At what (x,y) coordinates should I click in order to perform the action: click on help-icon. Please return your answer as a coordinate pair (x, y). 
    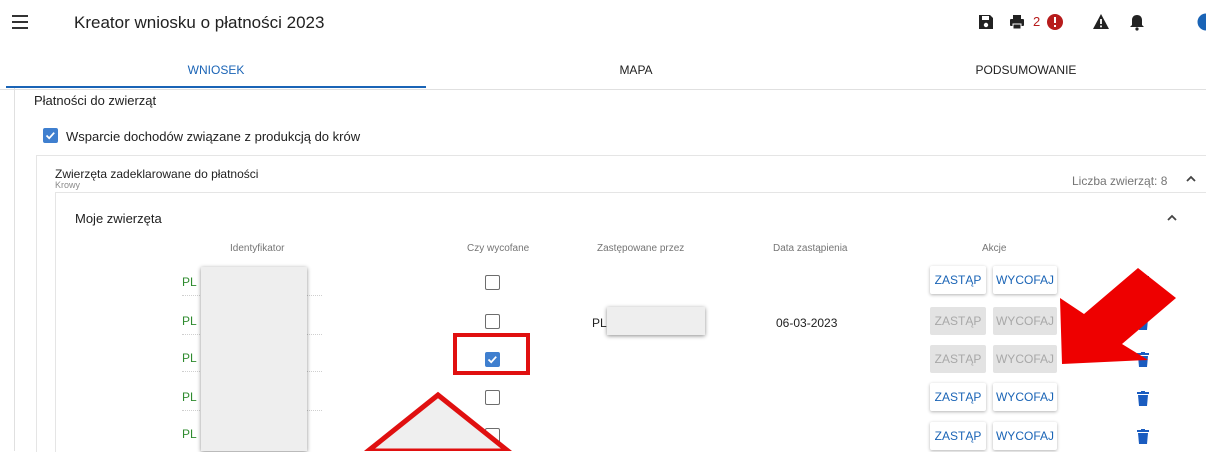
    Looking at the image, I should click on (1201, 22).